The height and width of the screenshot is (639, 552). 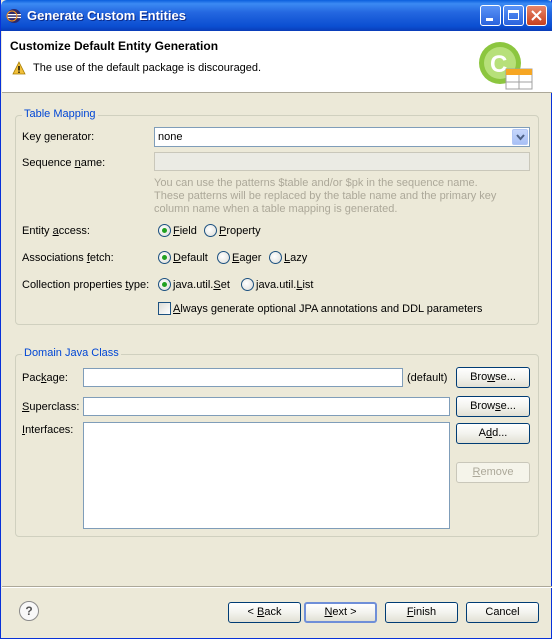 I want to click on list-collection-label: java.util.List, so click(x=284, y=285).